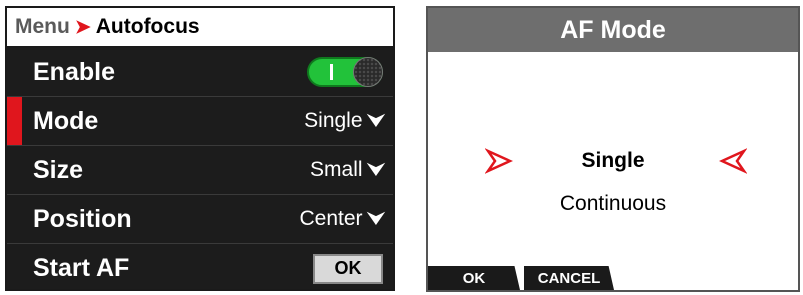 The image size is (803, 295). I want to click on row-label: Enable, so click(74, 71).